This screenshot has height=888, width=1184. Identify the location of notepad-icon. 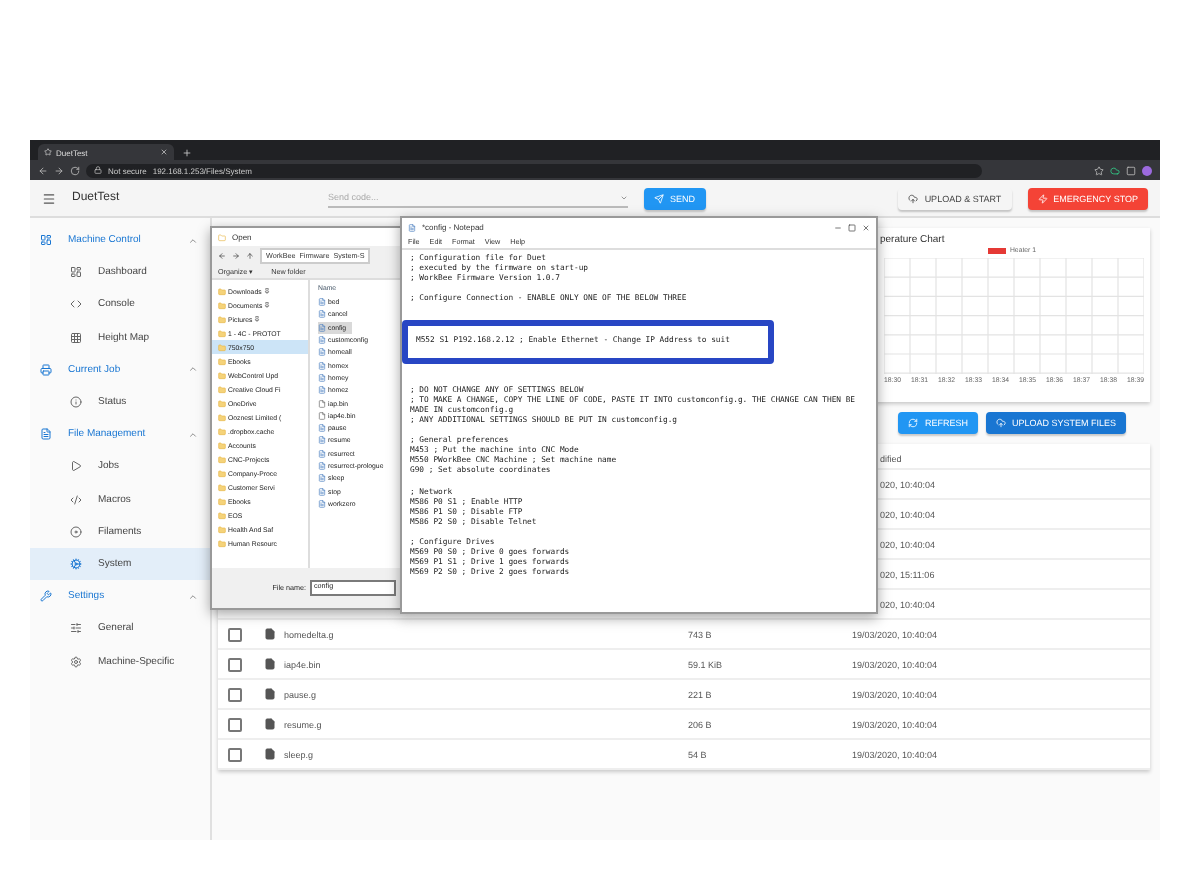
(412, 227).